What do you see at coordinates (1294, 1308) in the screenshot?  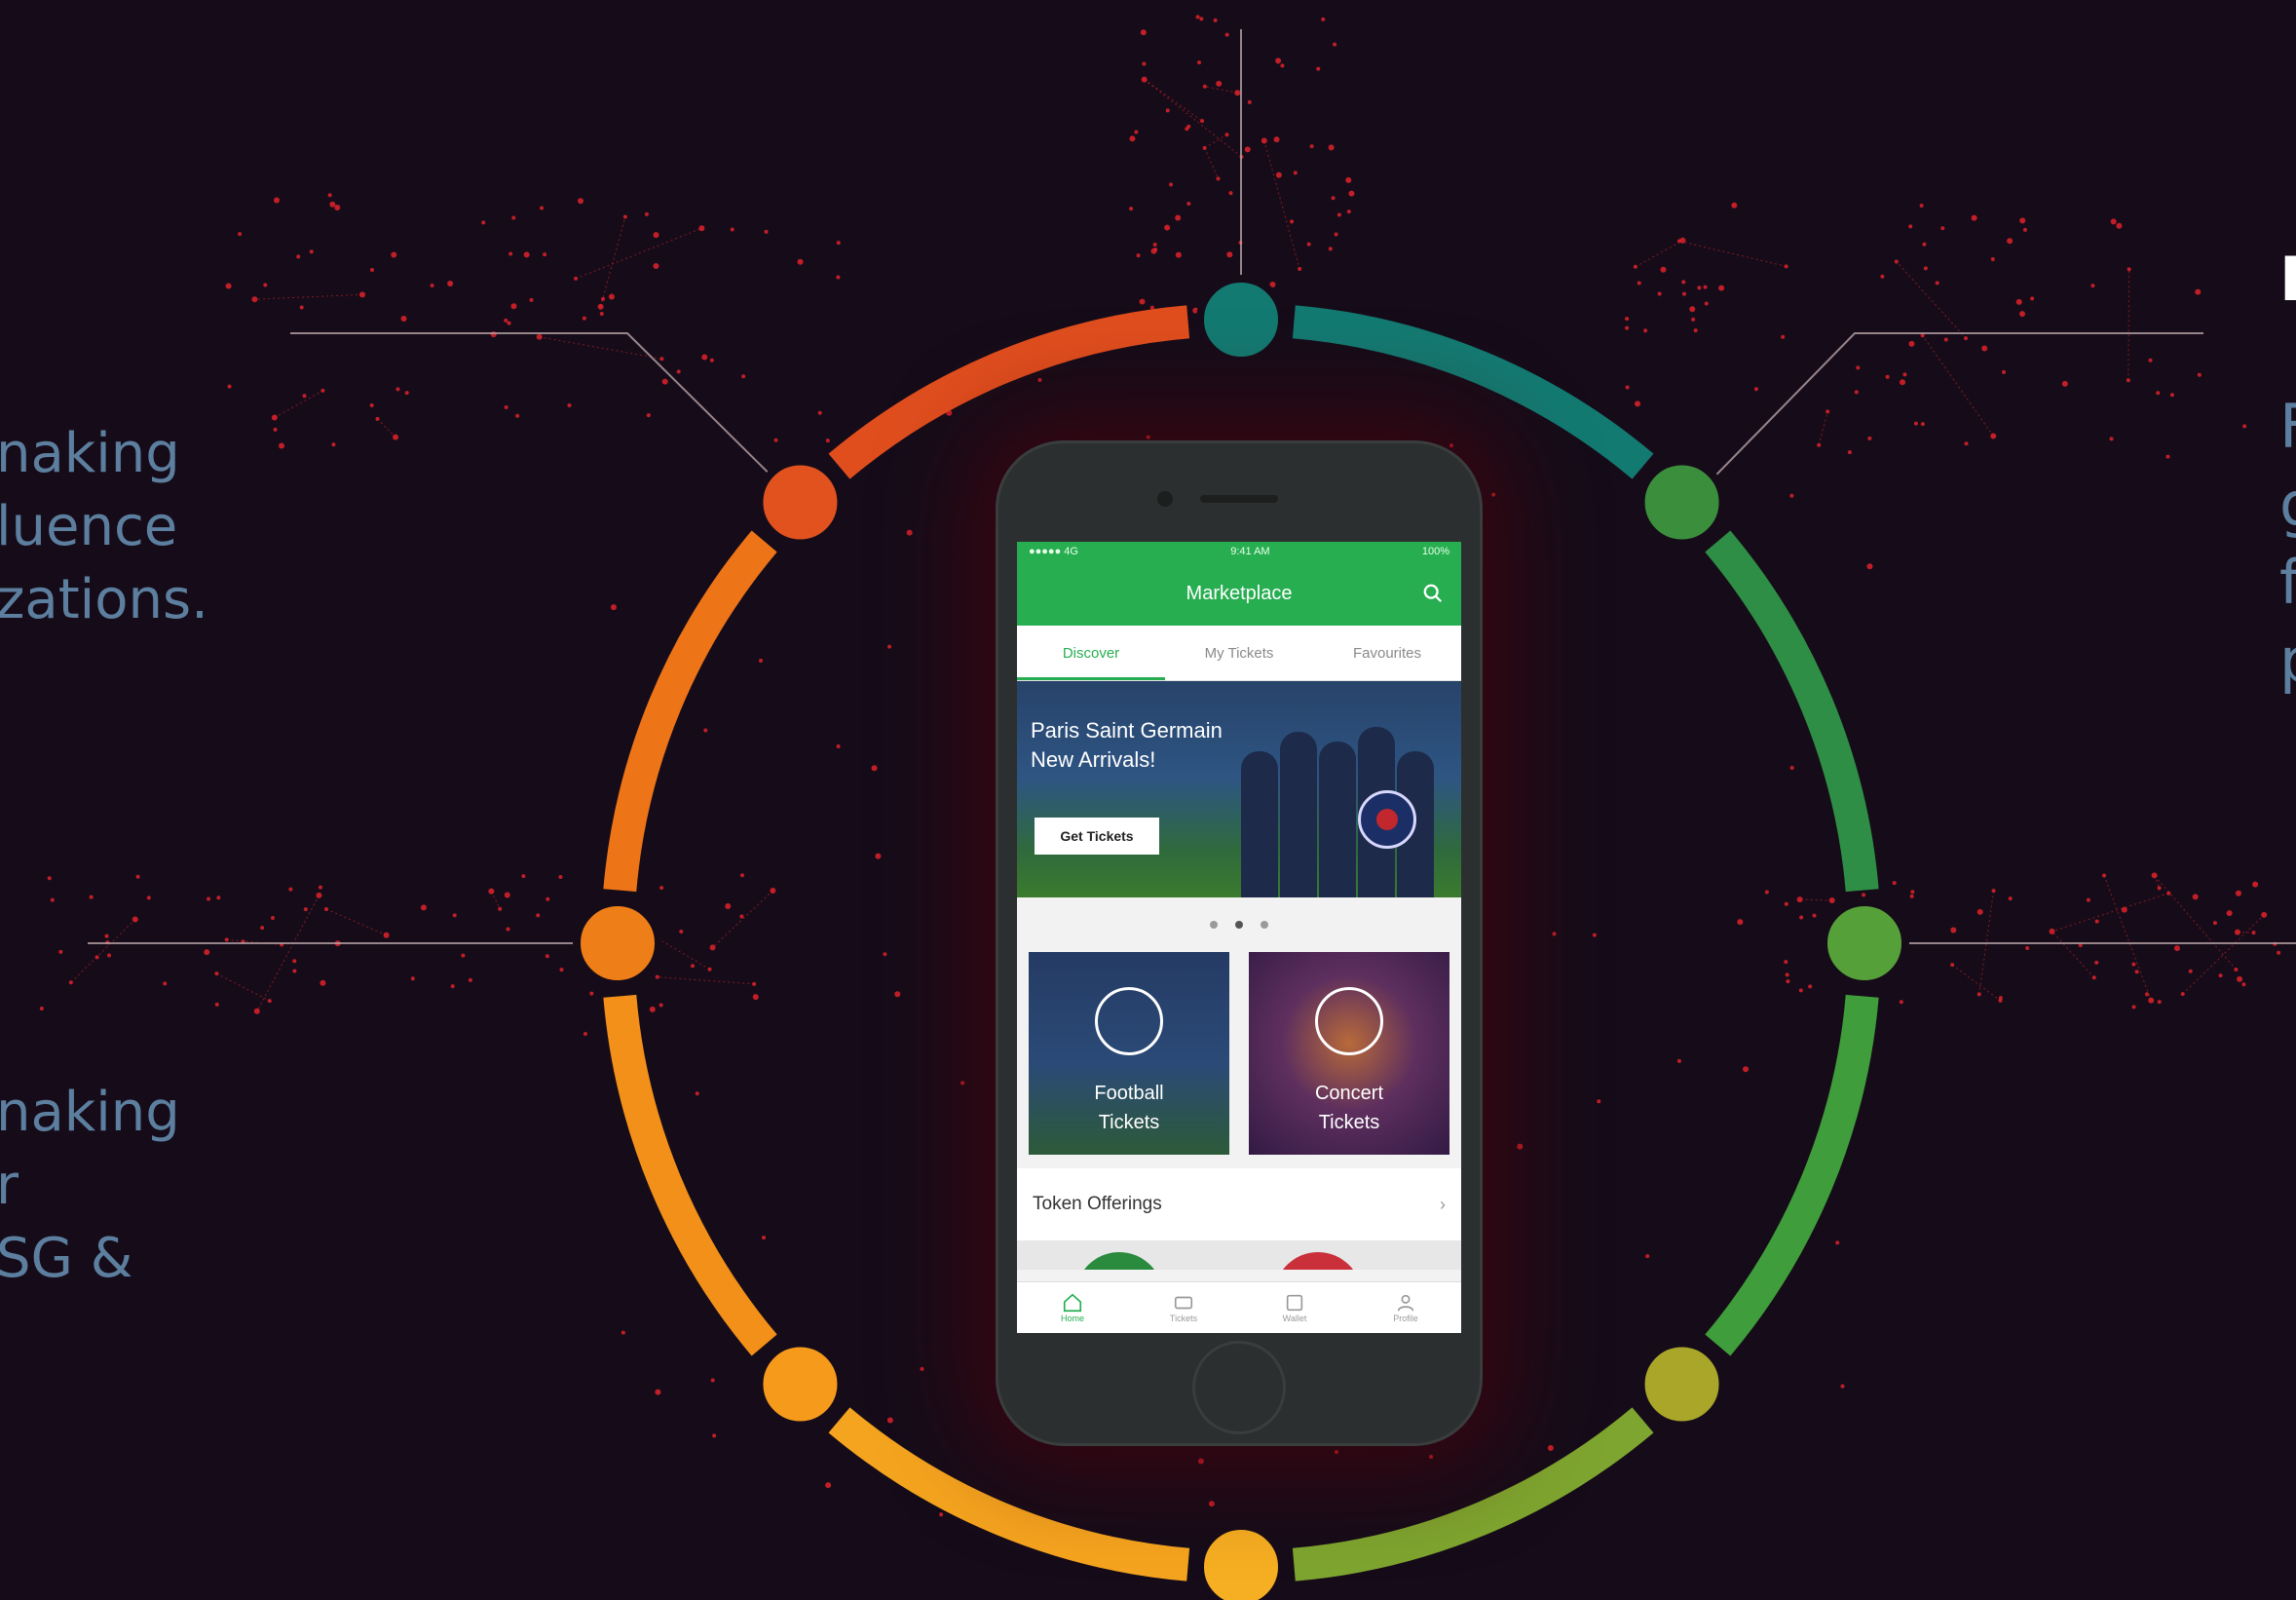 I see `nav-wallet: Wallet` at bounding box center [1294, 1308].